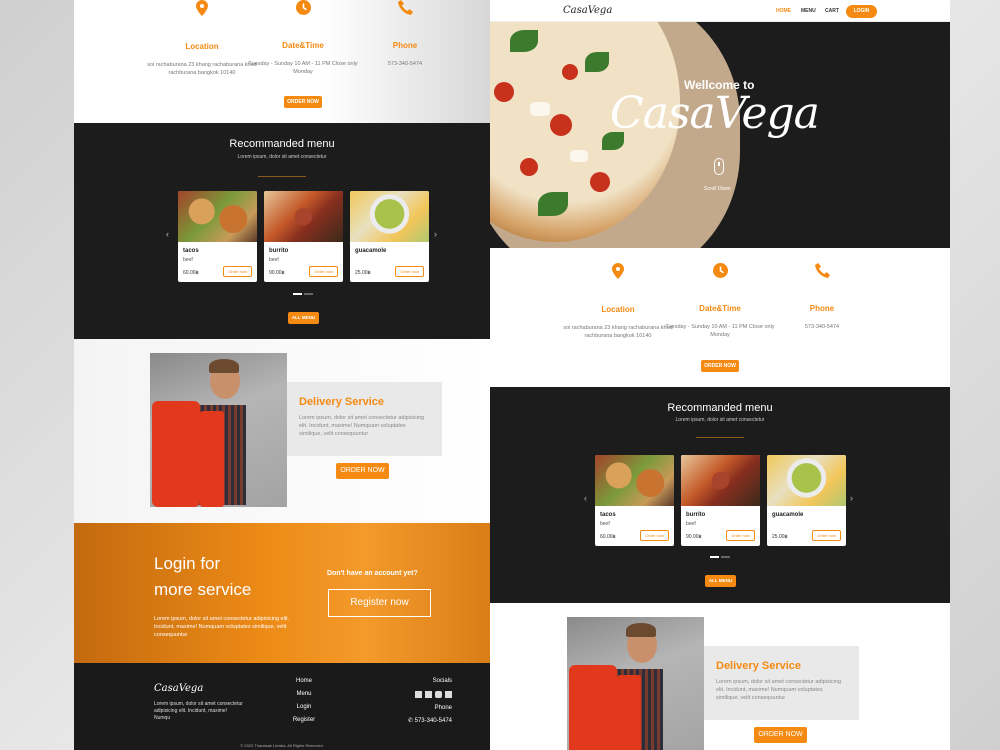 This screenshot has height=750, width=1000. What do you see at coordinates (372, 573) in the screenshot?
I see `account-question: Don't have an account yet?` at bounding box center [372, 573].